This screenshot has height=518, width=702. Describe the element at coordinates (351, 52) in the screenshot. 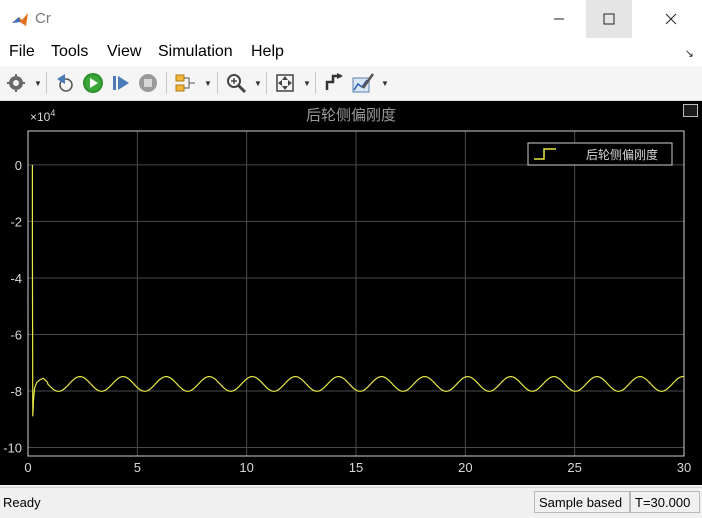

I see `menu-bar: File Tools View Simulation Help ↘` at that location.